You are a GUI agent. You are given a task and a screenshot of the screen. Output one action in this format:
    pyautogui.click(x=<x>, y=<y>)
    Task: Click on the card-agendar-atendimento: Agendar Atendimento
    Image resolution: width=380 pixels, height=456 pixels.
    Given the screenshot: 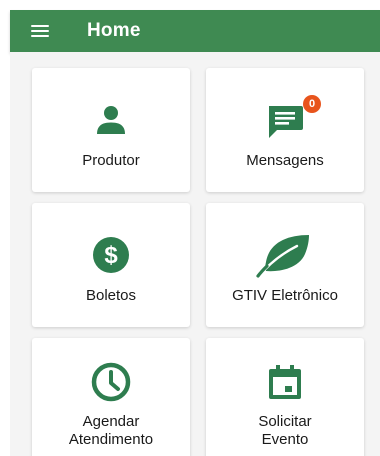 What is the action you would take?
    pyautogui.click(x=111, y=397)
    